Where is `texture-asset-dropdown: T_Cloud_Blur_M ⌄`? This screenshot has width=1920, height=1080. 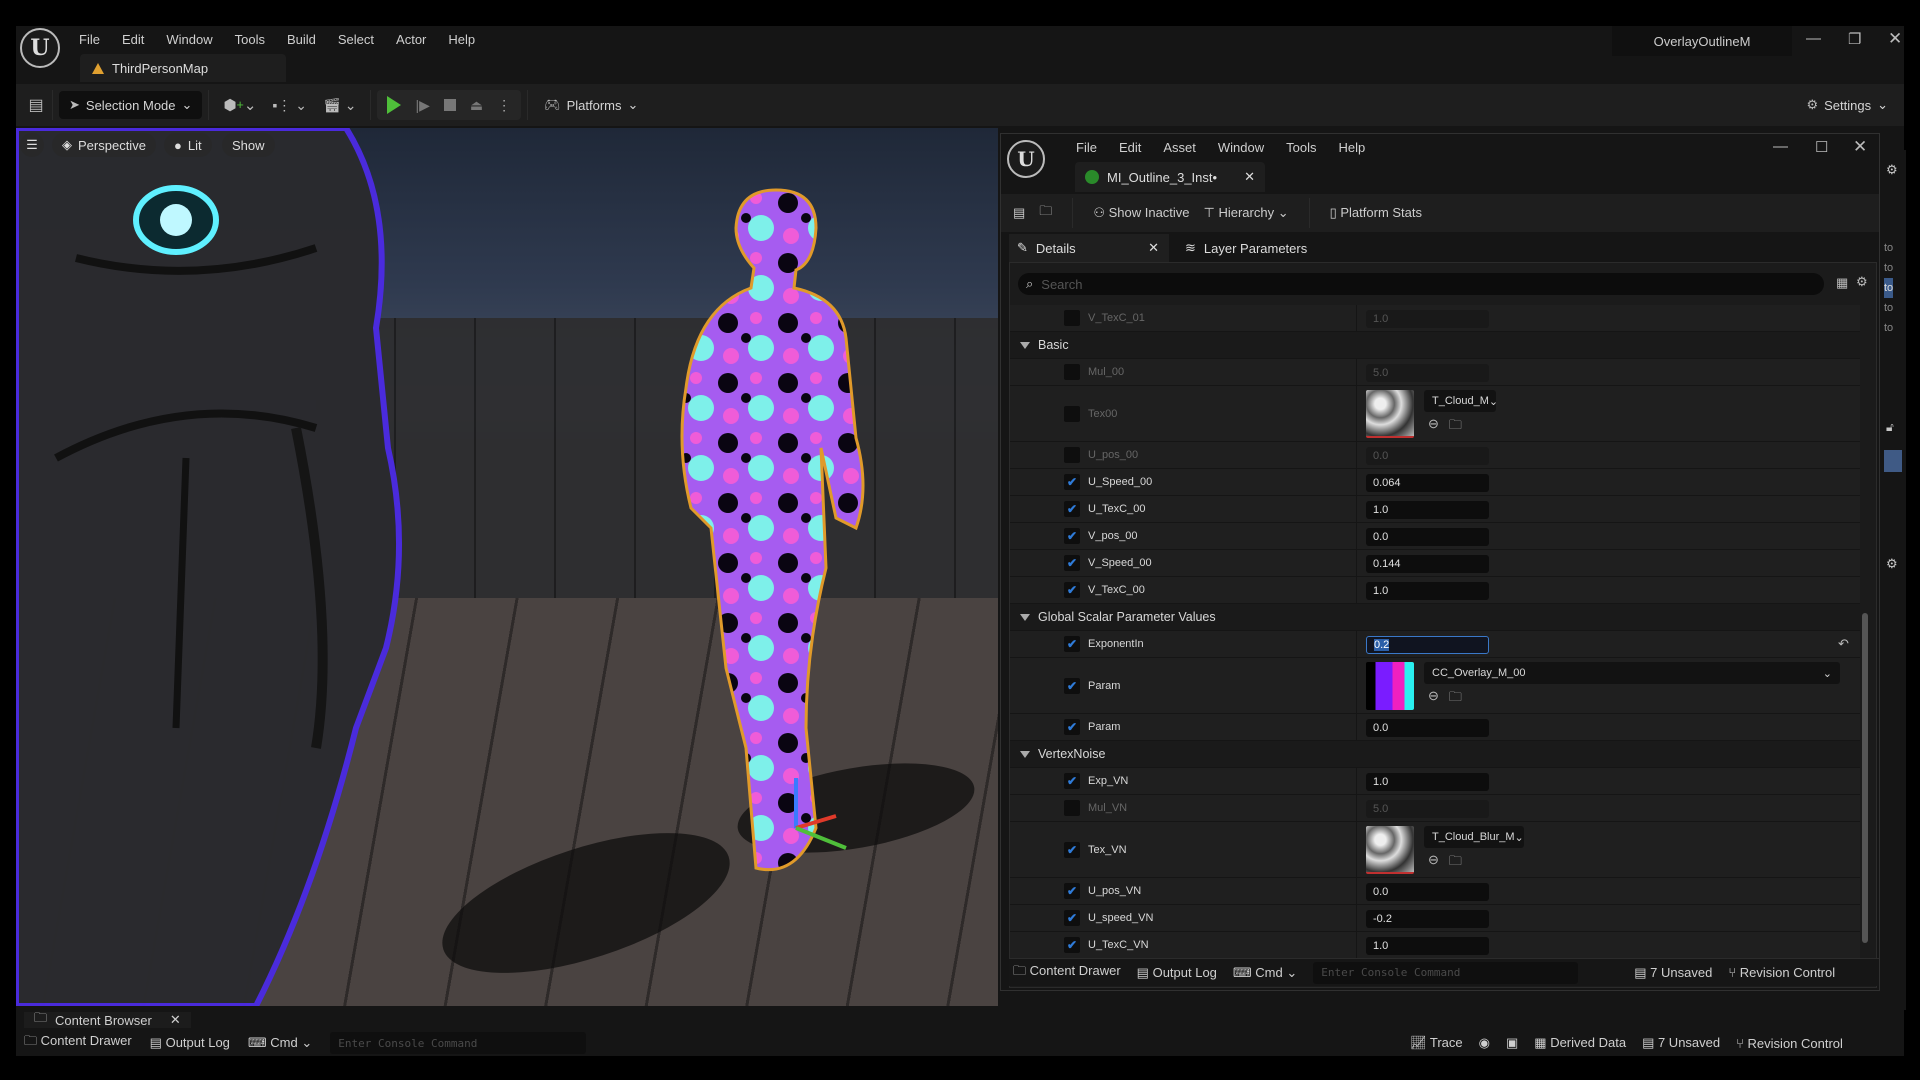 texture-asset-dropdown: T_Cloud_Blur_M ⌄ is located at coordinates (1474, 837).